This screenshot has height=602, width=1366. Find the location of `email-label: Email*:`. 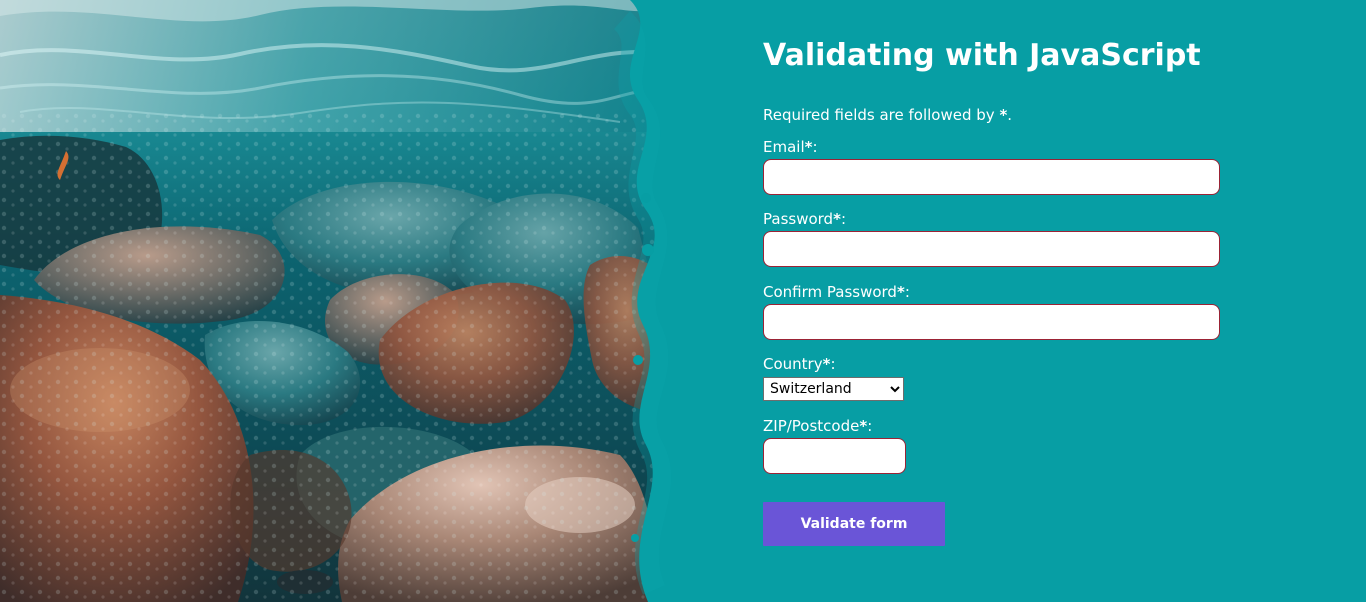

email-label: Email*: is located at coordinates (790, 147).